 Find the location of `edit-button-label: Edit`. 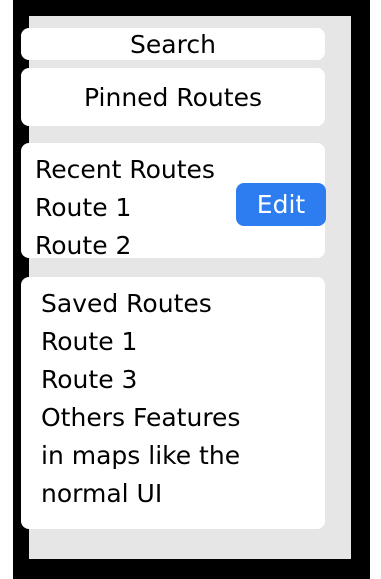

edit-button-label: Edit is located at coordinates (281, 204).